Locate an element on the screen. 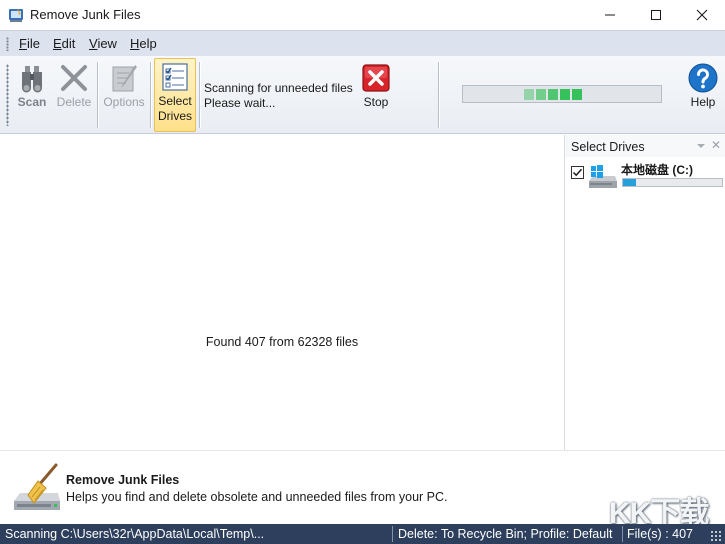 This screenshot has width=725, height=544. stop-label: Stop is located at coordinates (376, 102).